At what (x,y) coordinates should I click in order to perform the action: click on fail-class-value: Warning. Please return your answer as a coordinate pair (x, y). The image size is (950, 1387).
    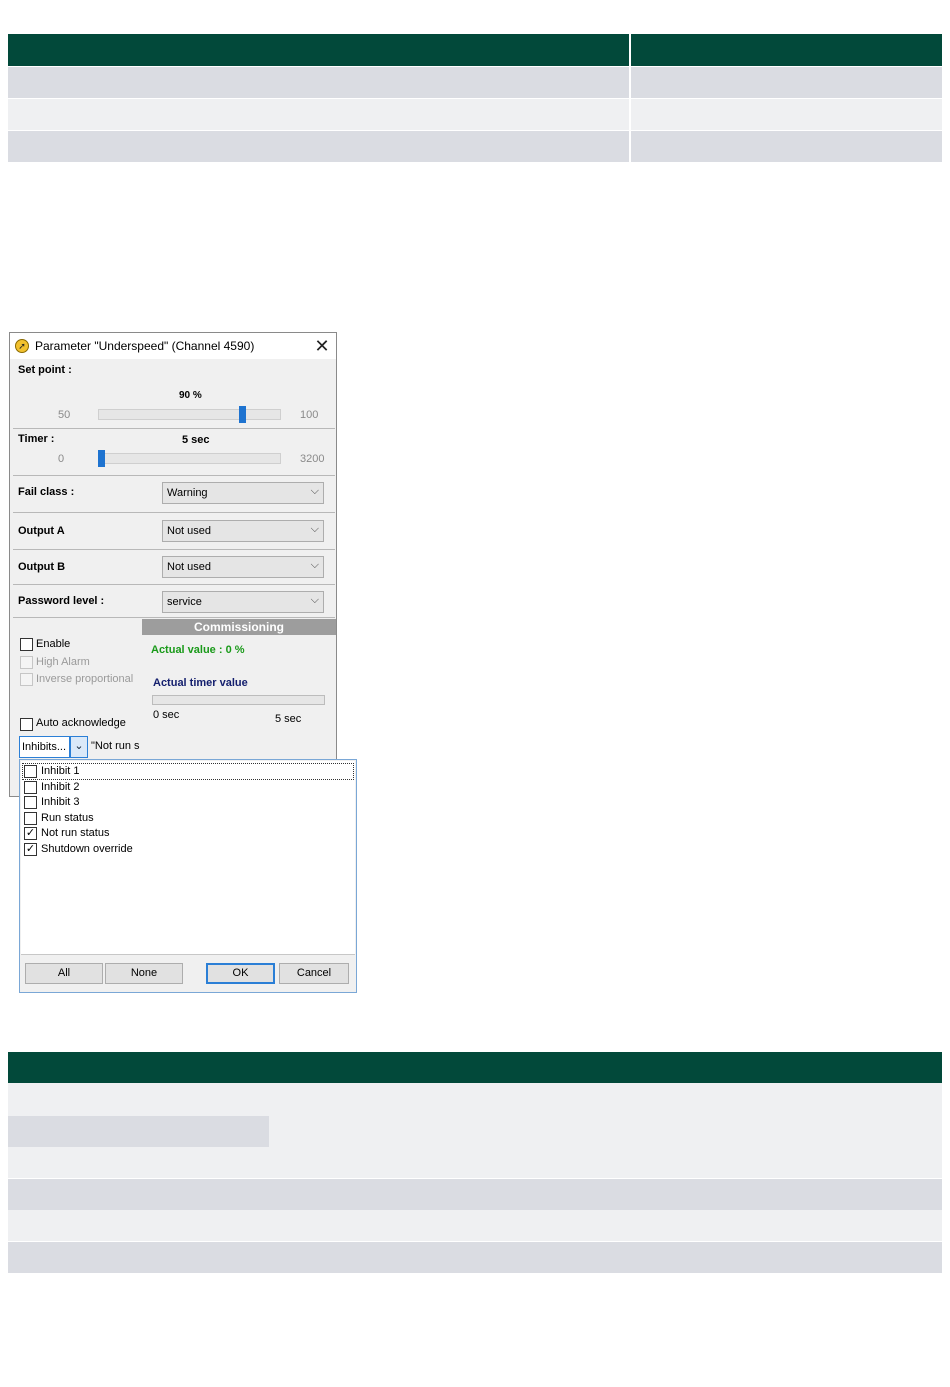
    Looking at the image, I should click on (187, 493).